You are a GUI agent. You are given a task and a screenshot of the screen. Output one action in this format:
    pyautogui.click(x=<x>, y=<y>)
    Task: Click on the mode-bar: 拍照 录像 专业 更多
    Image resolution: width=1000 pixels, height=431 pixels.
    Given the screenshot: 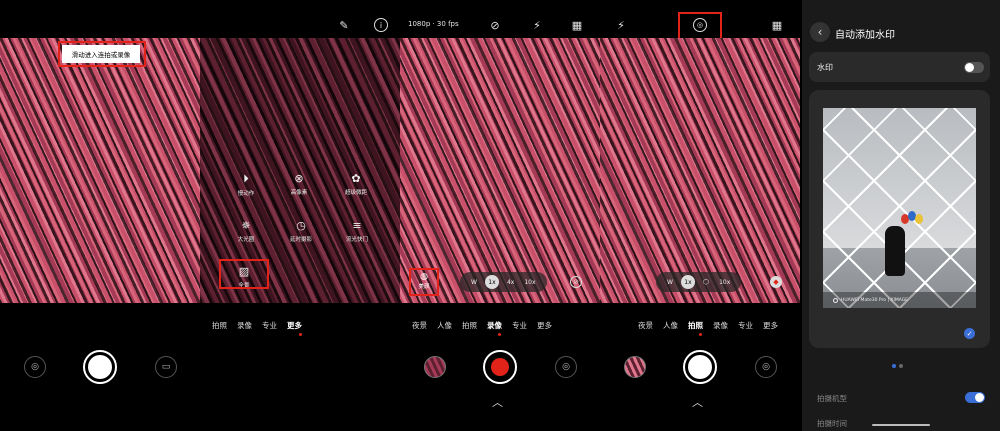 What is the action you would take?
    pyautogui.click(x=262, y=325)
    